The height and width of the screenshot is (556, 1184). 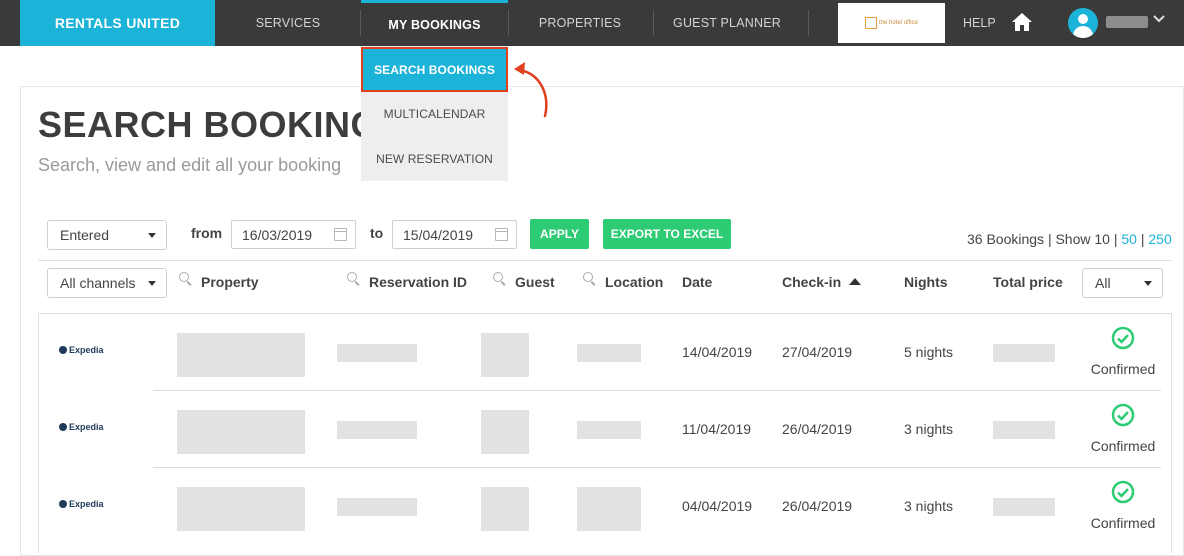 I want to click on reservation-id-redacted, so click(x=377, y=353).